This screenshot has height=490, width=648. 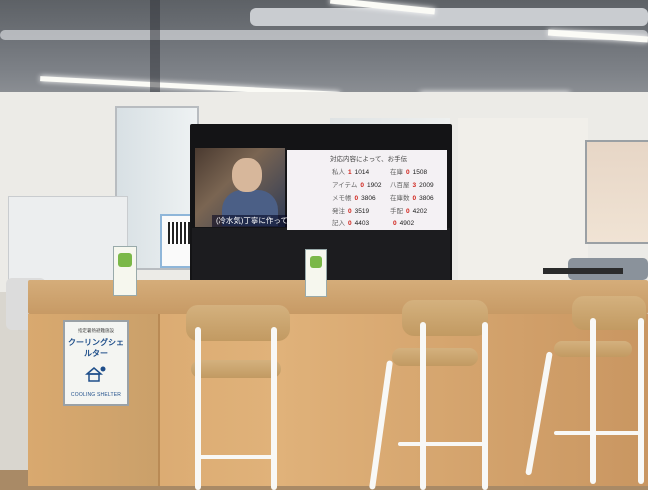 I want to click on table-cell: 記入 0 4403, so click(x=351, y=223).